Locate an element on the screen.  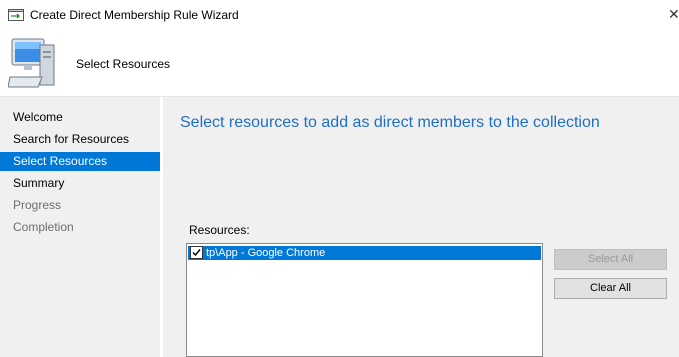
sidebar-item-summary: Summary is located at coordinates (80, 183).